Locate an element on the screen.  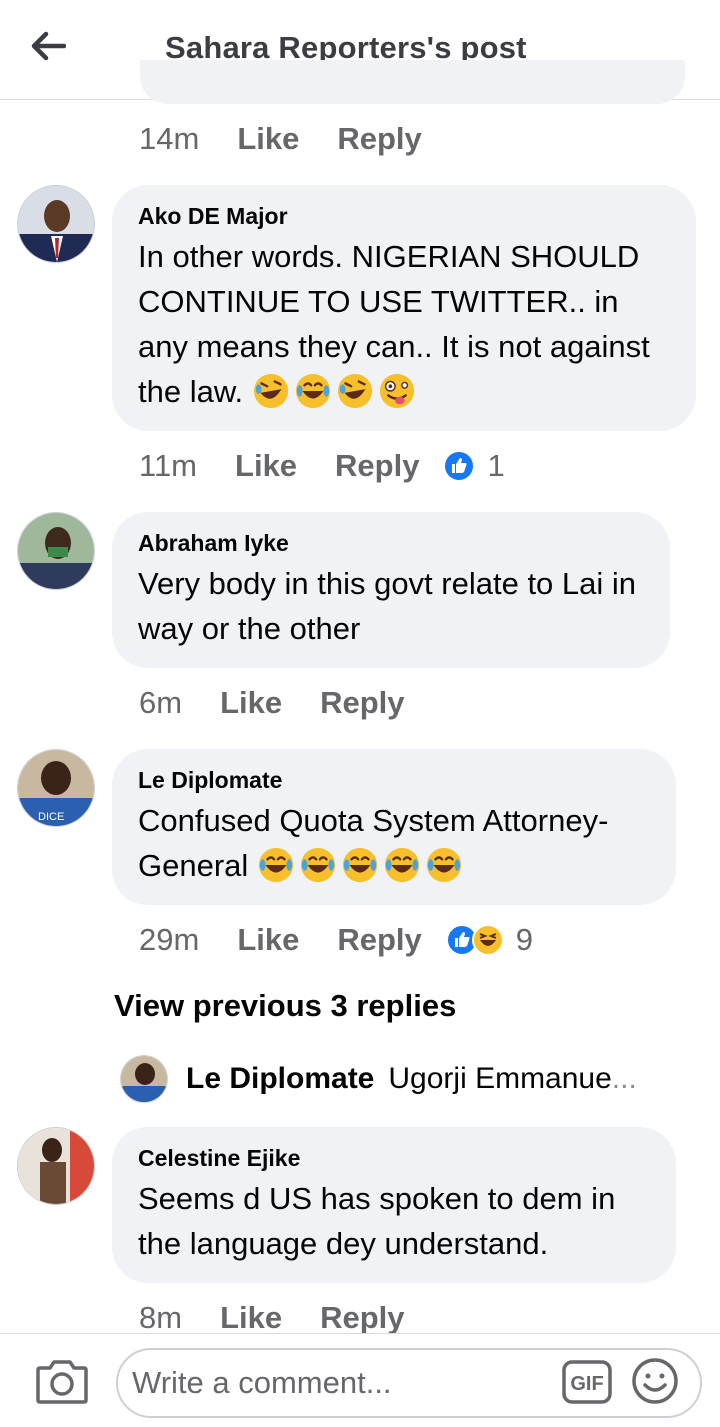
camera-button is located at coordinates (62, 1381).